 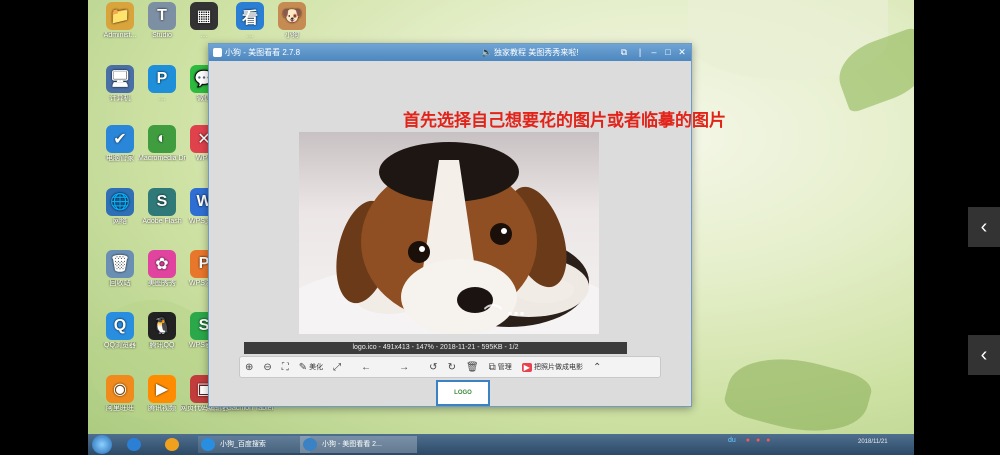 I want to click on desktop-icon: 🐧 腾讯QQ, so click(x=162, y=331).